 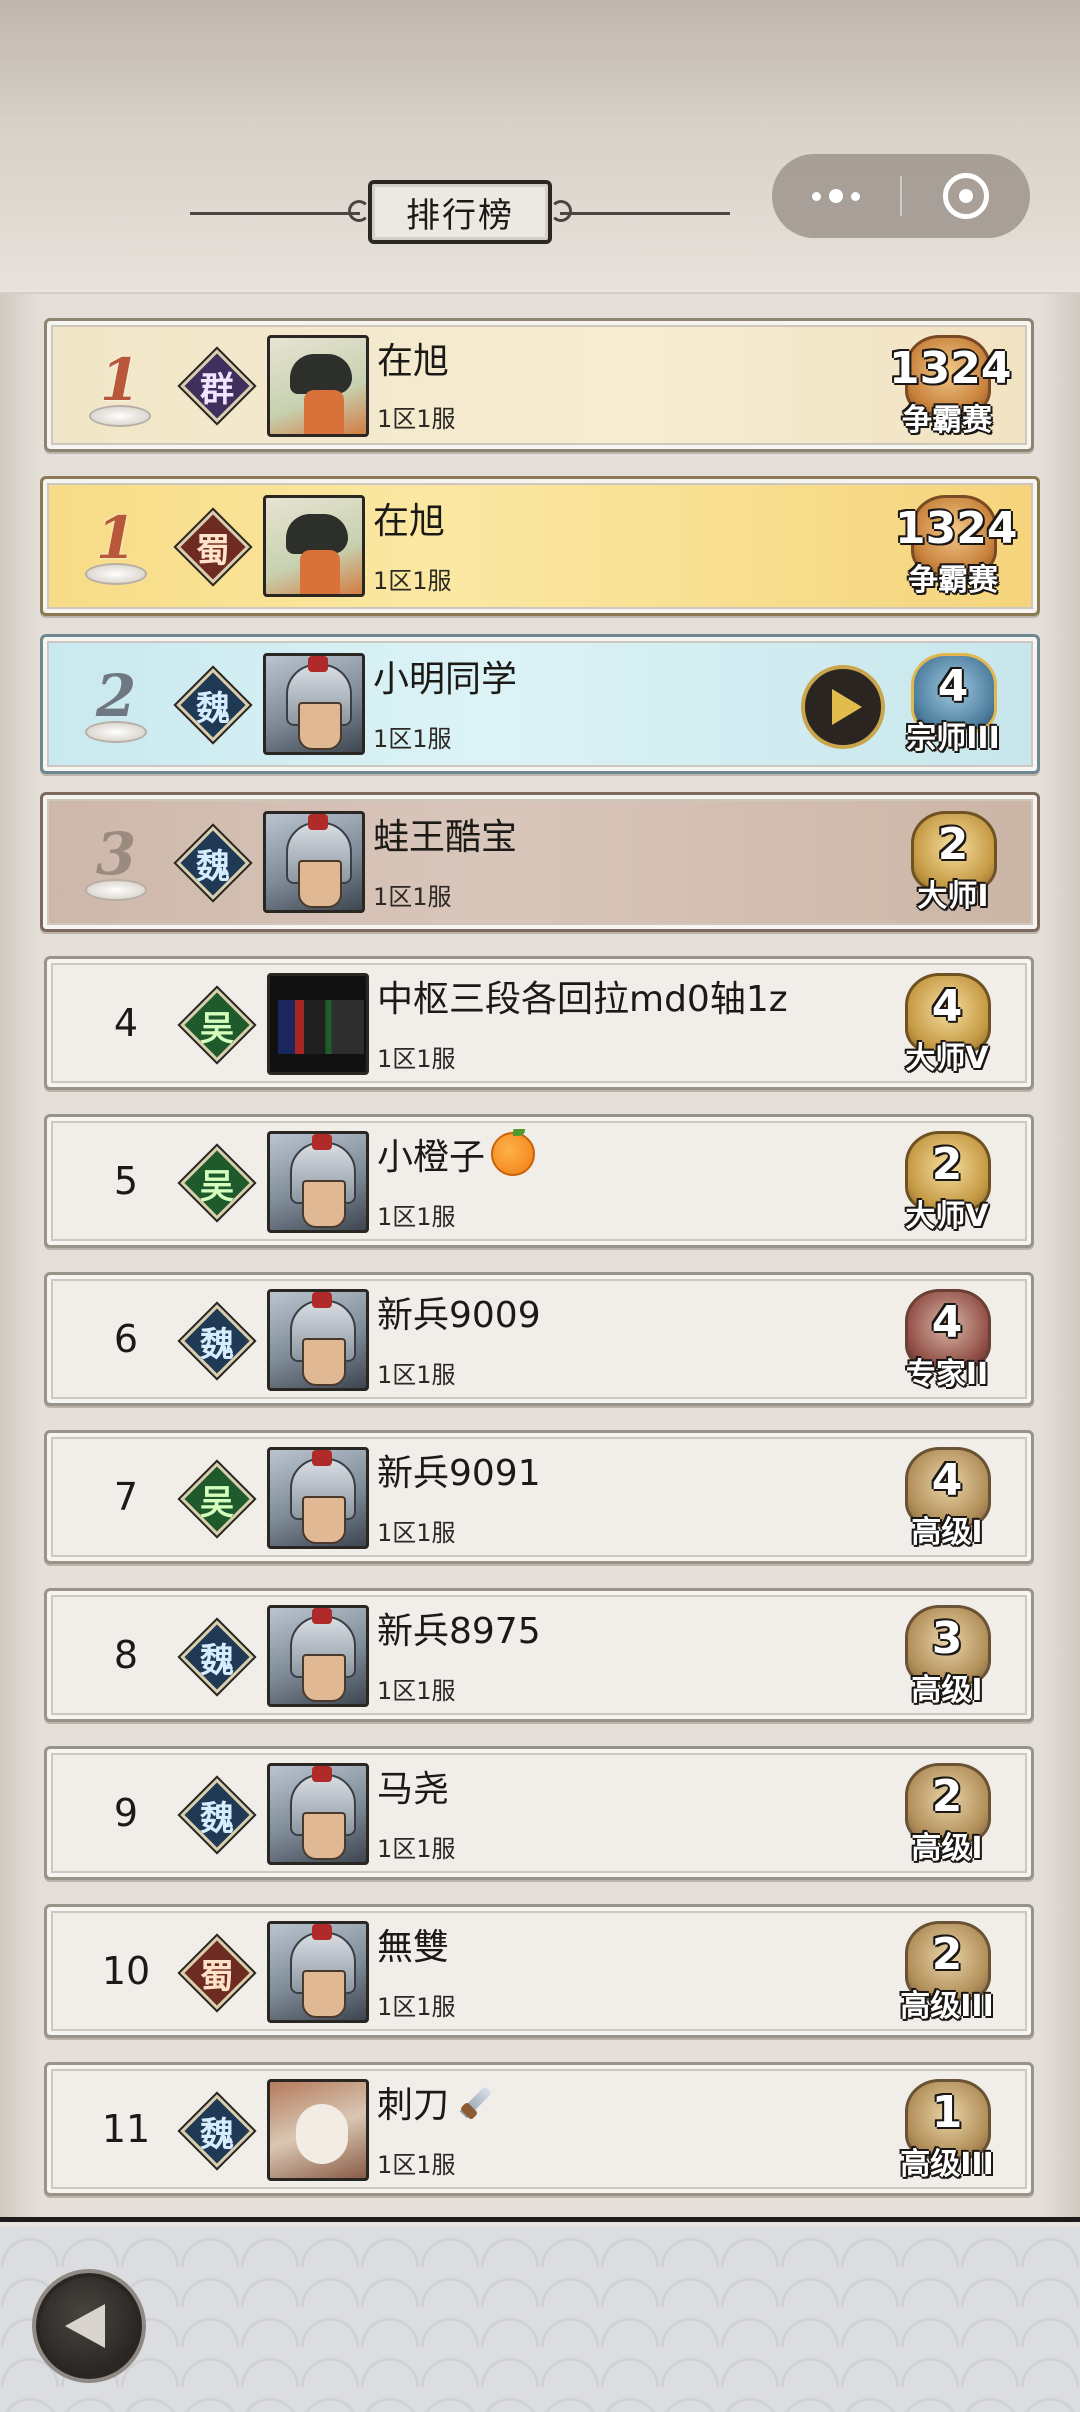 What do you see at coordinates (540, 862) in the screenshot?
I see `leaderboard-row-3: 3 魏 蛙王酷宝 1区1服 2 大师I` at bounding box center [540, 862].